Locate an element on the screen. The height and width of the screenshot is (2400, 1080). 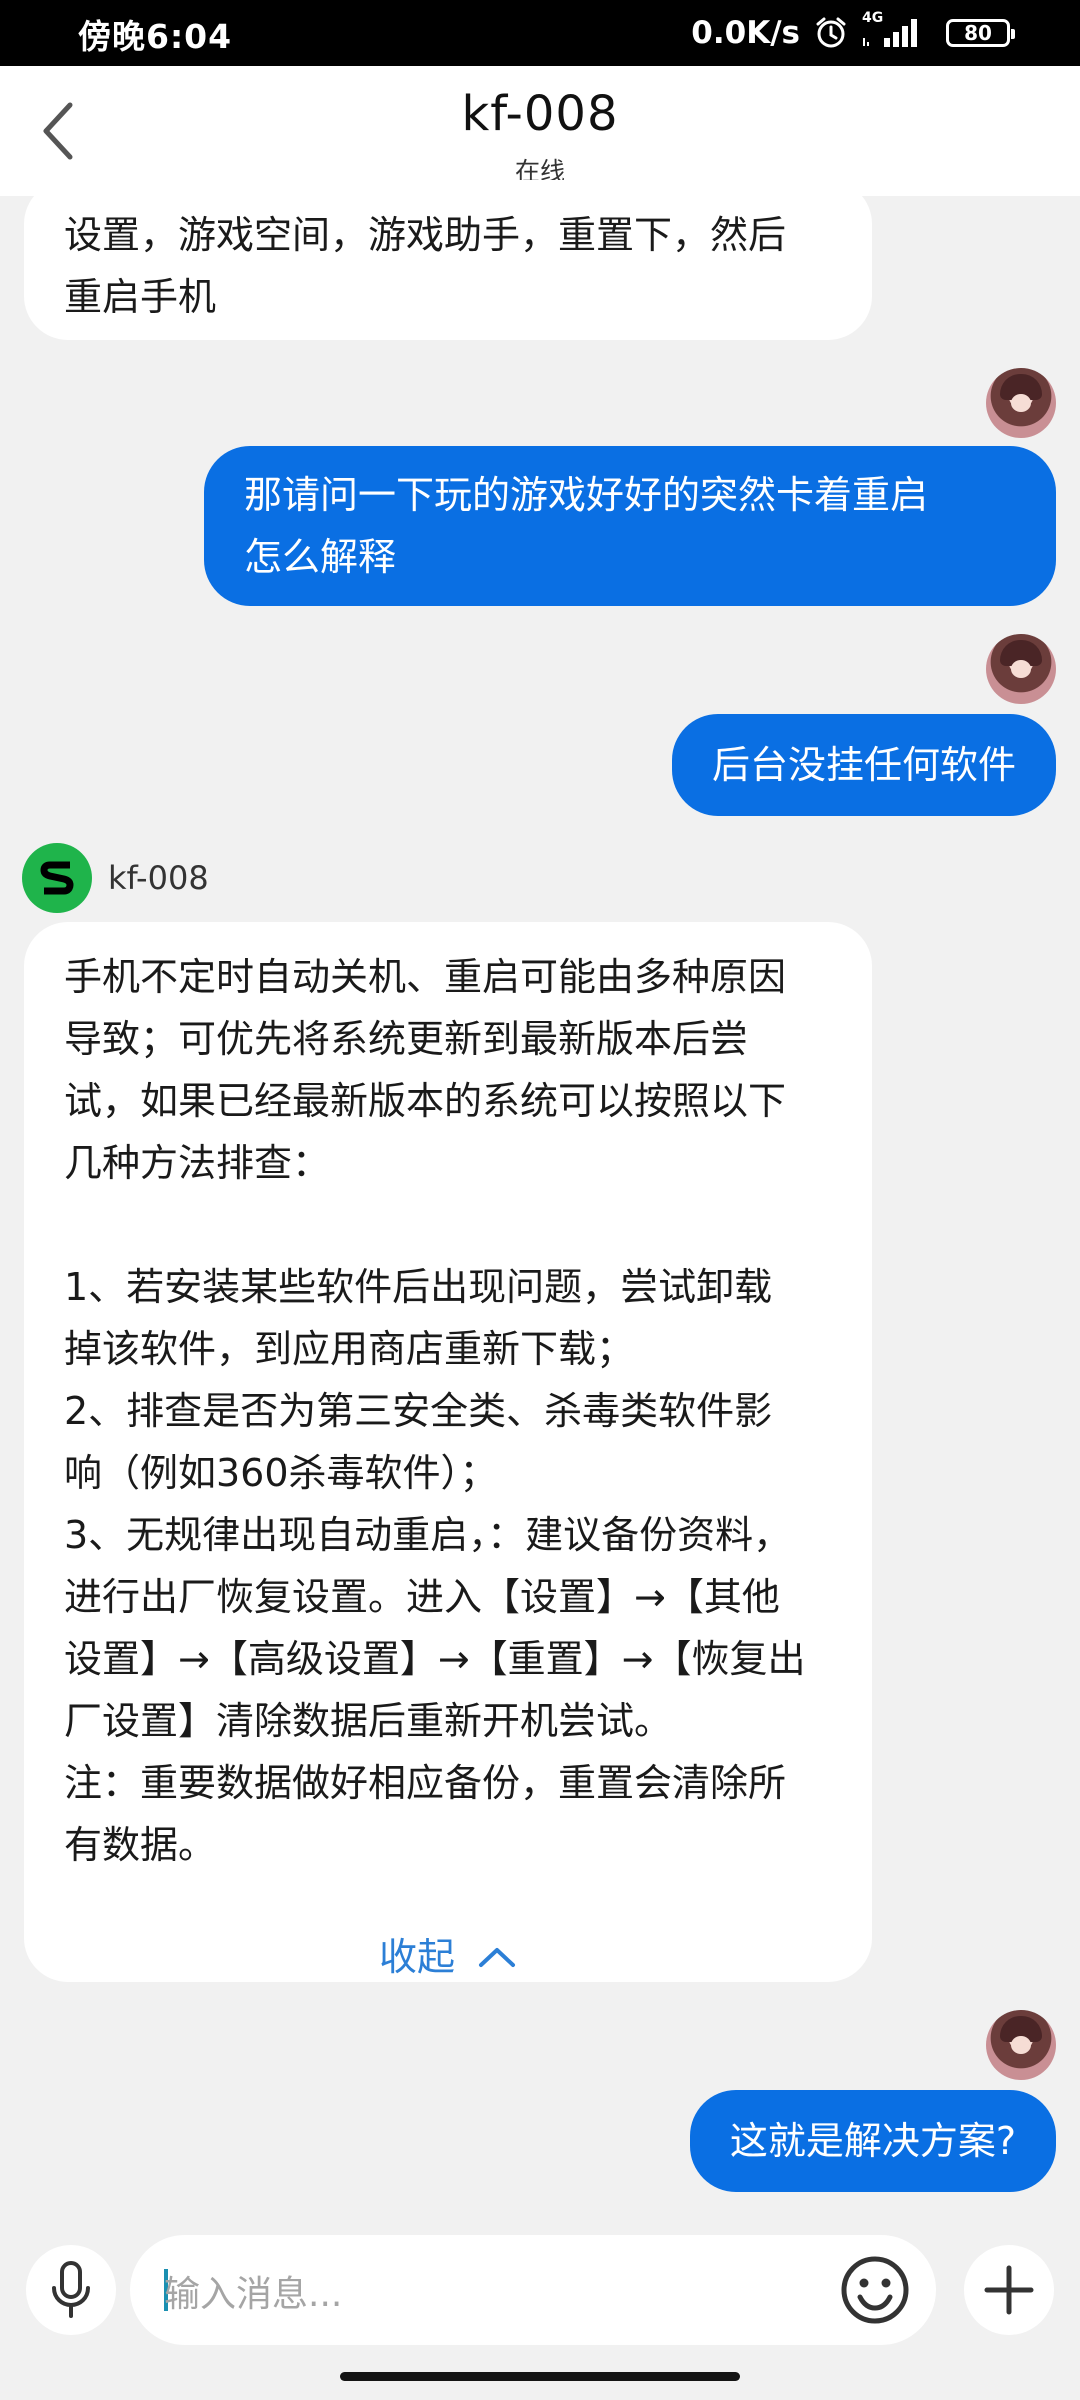
message-line: 2、排查是否为第三安全类、杀毒类软件影 is located at coordinates (418, 1411).